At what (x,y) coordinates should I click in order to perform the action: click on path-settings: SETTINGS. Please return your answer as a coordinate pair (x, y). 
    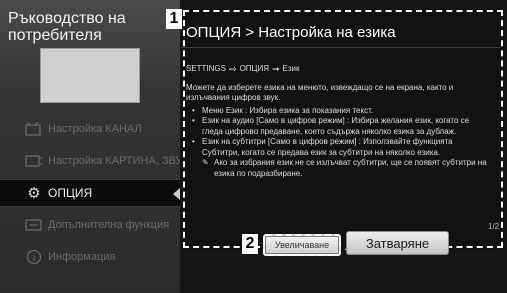
    Looking at the image, I should click on (206, 68).